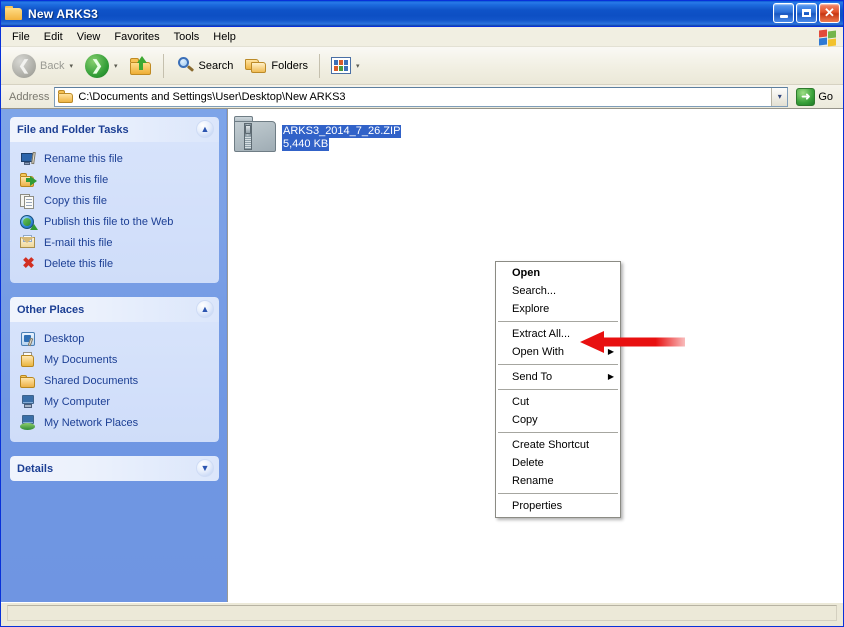 Image resolution: width=844 pixels, height=627 pixels. I want to click on task-label: Move this file, so click(76, 180).